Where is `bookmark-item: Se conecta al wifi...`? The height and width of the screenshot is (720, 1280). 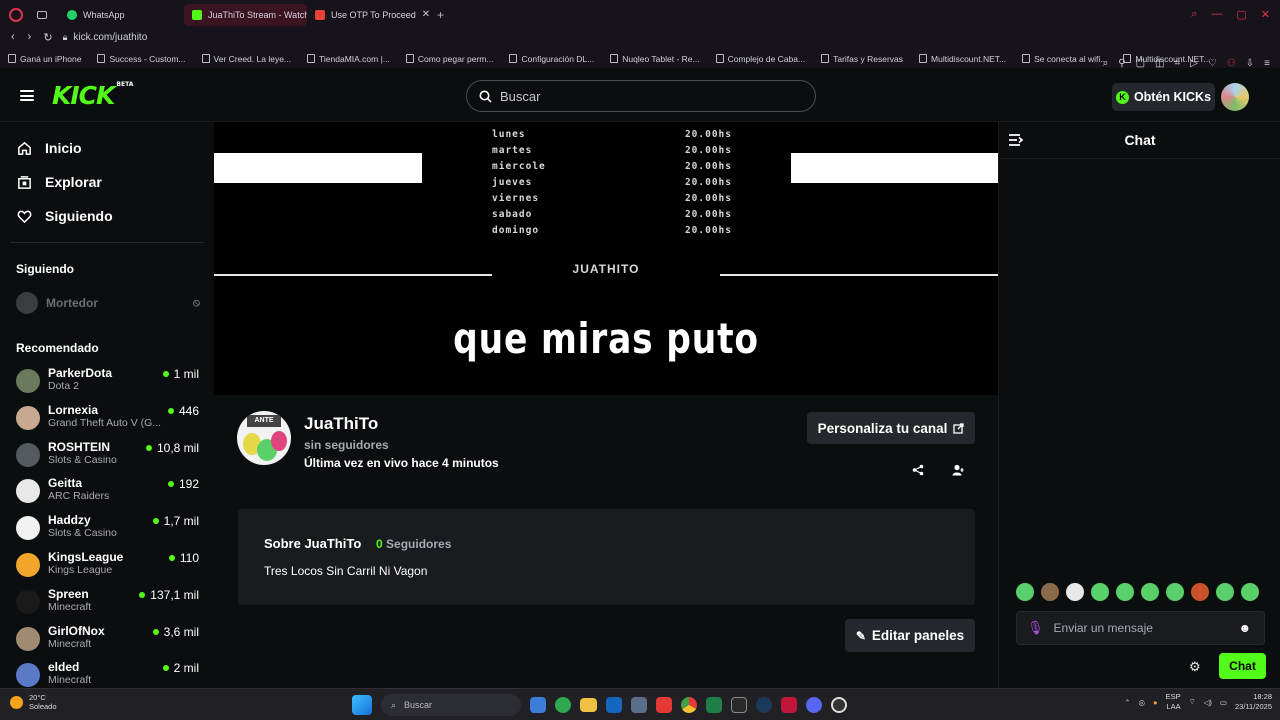
bookmark-item: Se conecta al wifi... is located at coordinates (1064, 59).